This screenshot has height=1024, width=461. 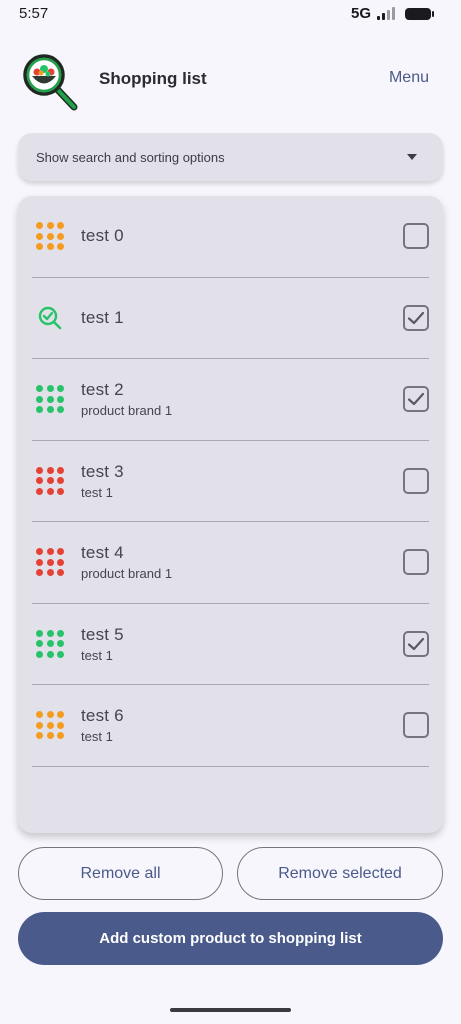 I want to click on item-name: test 6, so click(x=102, y=716).